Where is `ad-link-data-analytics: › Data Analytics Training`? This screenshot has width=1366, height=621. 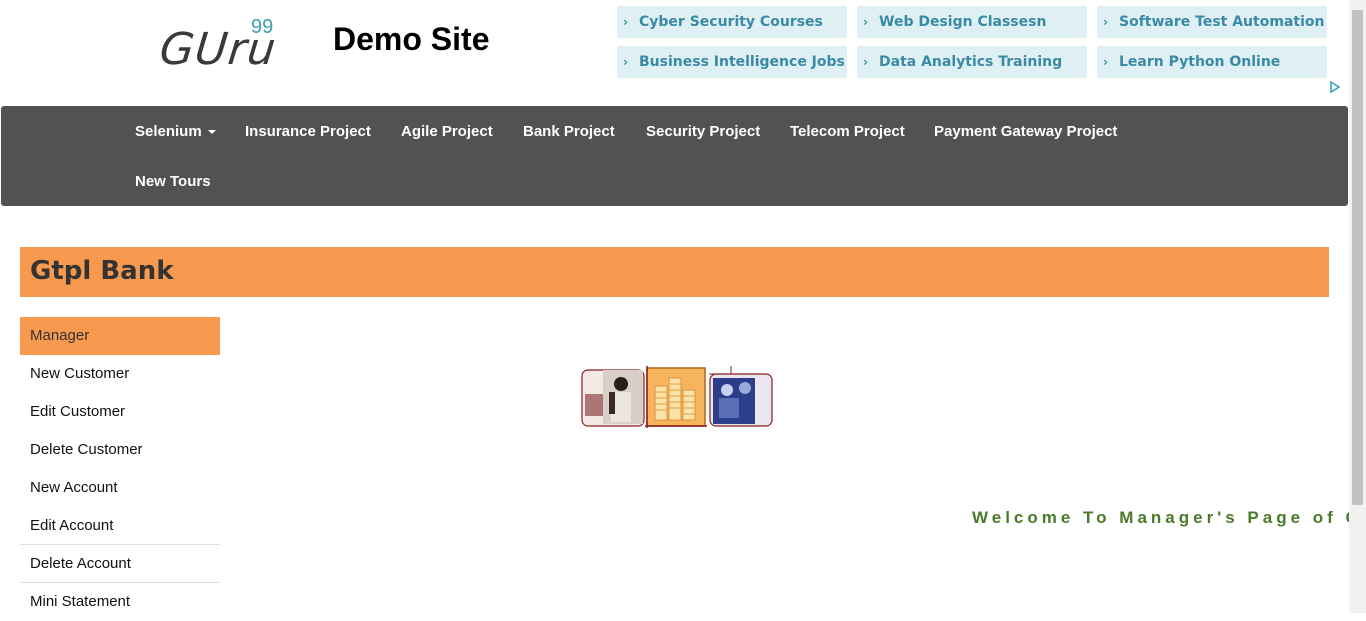
ad-link-data-analytics: › Data Analytics Training is located at coordinates (972, 62).